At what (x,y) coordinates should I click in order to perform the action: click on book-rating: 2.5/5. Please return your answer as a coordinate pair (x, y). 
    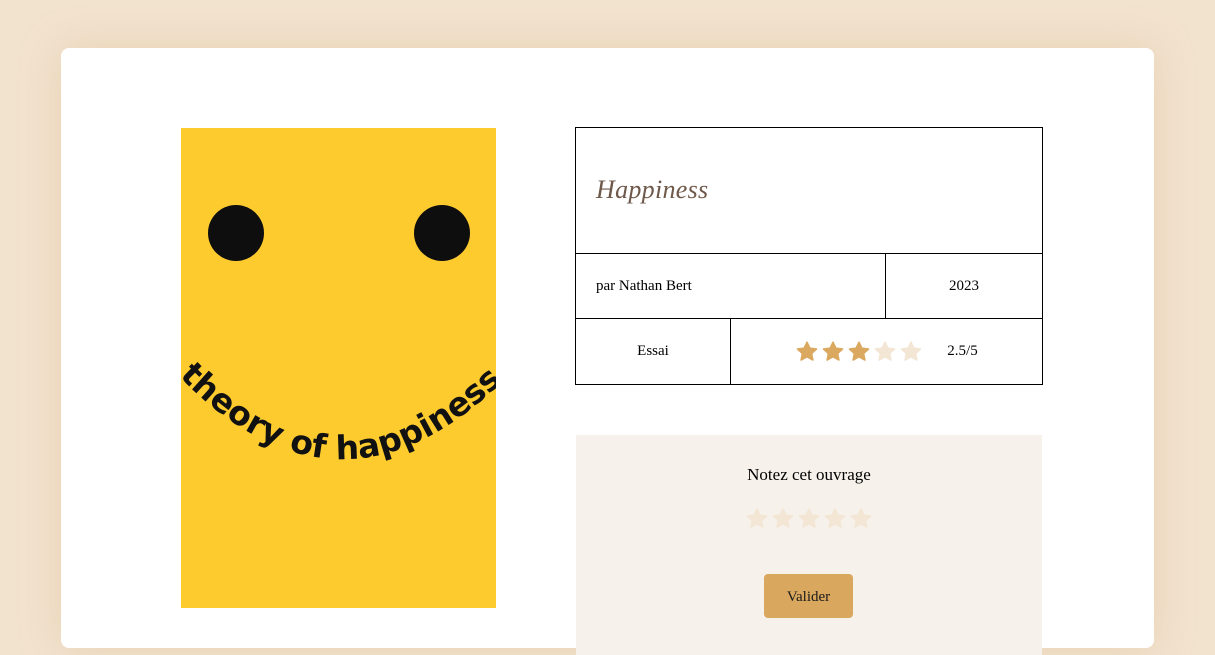
    Looking at the image, I should click on (886, 351).